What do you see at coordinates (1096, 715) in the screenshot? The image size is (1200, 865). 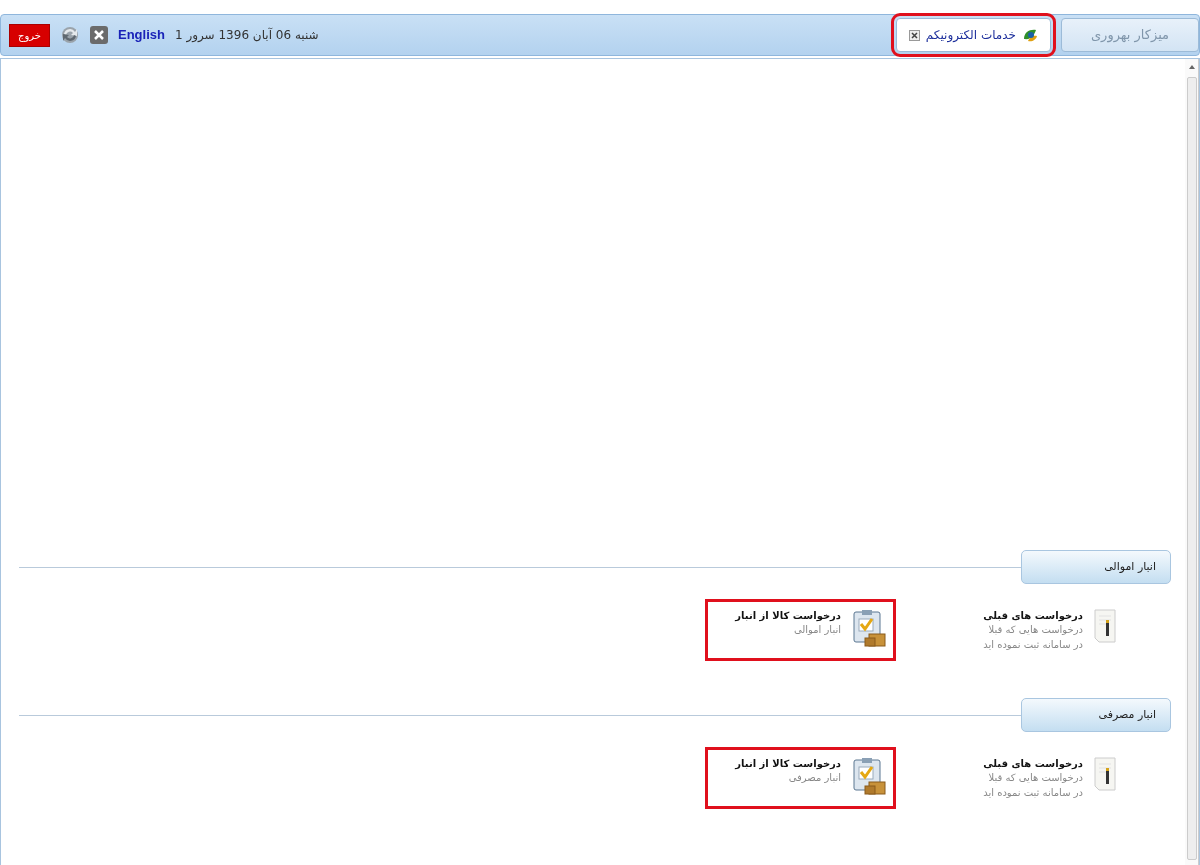 I see `section-tab: انبار مصرفی` at bounding box center [1096, 715].